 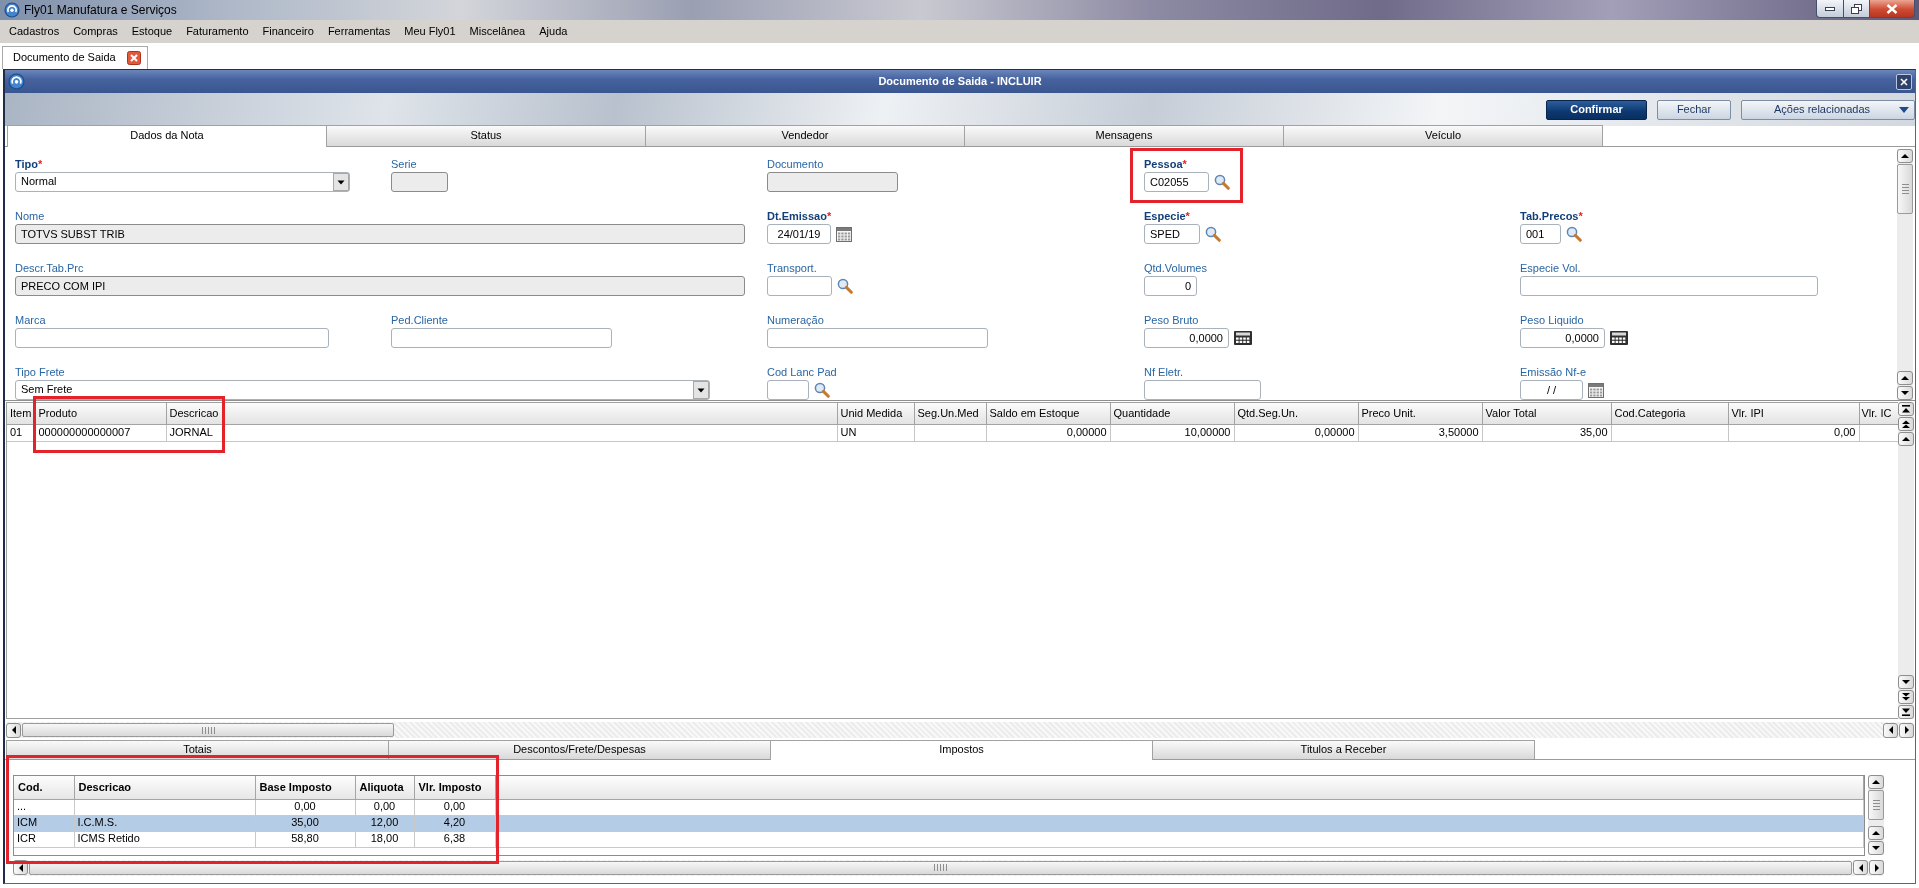 What do you see at coordinates (800, 217) in the screenshot?
I see `field-label: Dt.Emissao*` at bounding box center [800, 217].